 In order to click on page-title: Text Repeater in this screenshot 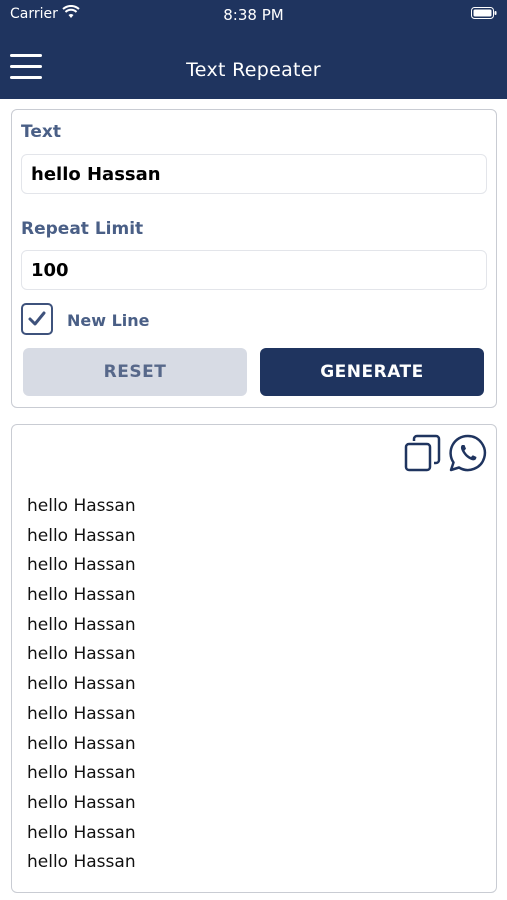, I will do `click(253, 70)`.